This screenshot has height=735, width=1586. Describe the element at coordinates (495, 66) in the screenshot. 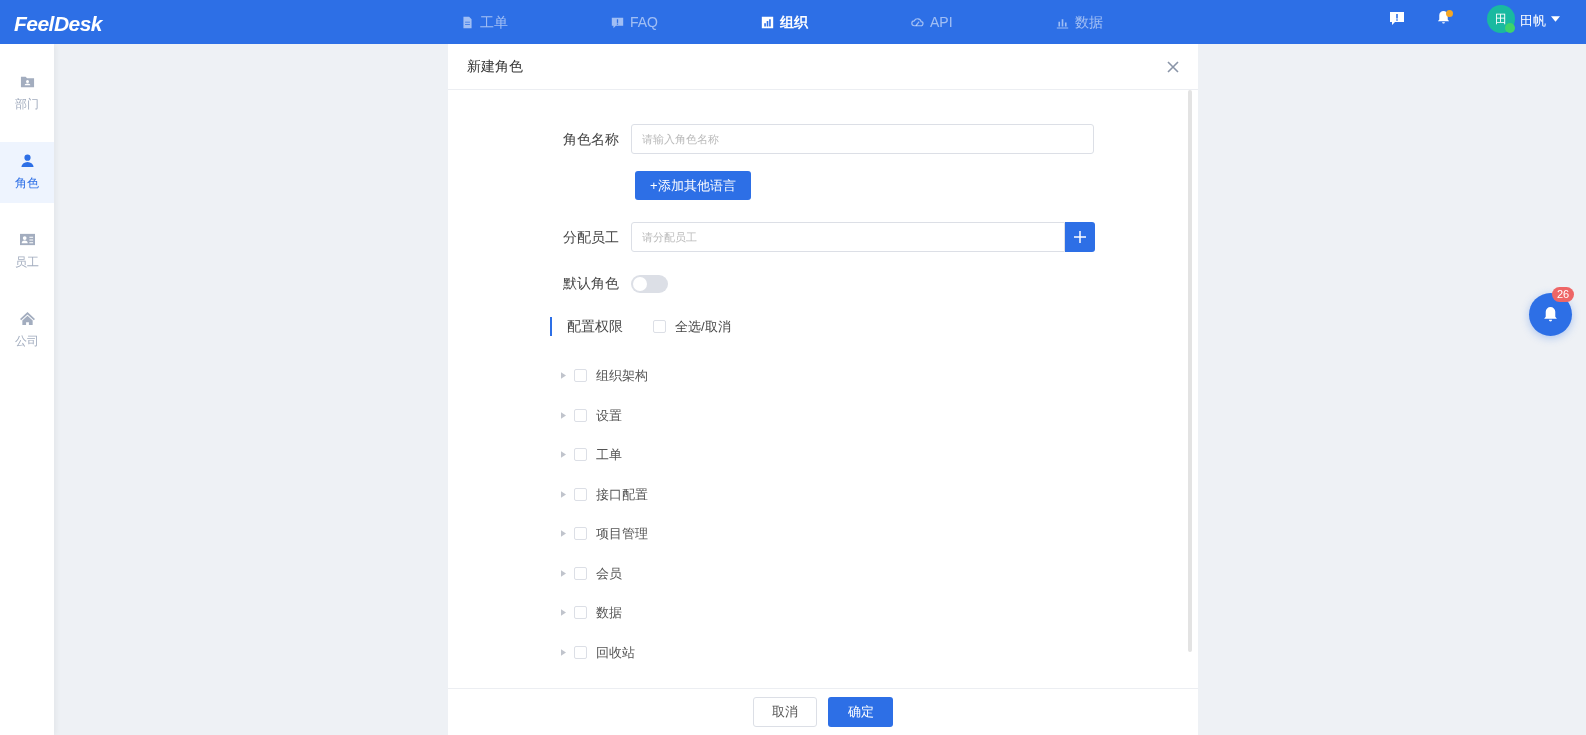

I see `dialog-title: 新建角色` at that location.